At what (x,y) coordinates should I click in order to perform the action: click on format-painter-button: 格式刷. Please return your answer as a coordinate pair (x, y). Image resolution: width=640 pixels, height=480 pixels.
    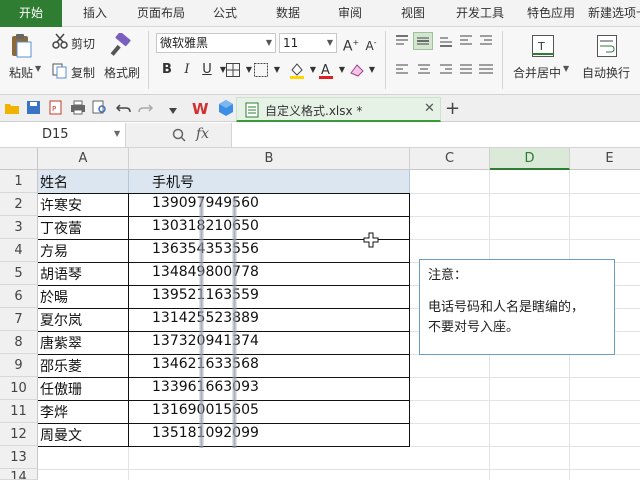
    Looking at the image, I should click on (122, 72).